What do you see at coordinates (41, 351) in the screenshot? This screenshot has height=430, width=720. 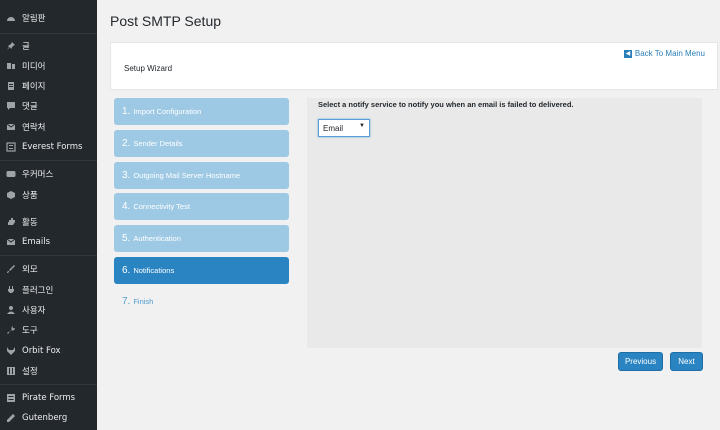 I see `sidebar-item-label: Orbit Fox` at bounding box center [41, 351].